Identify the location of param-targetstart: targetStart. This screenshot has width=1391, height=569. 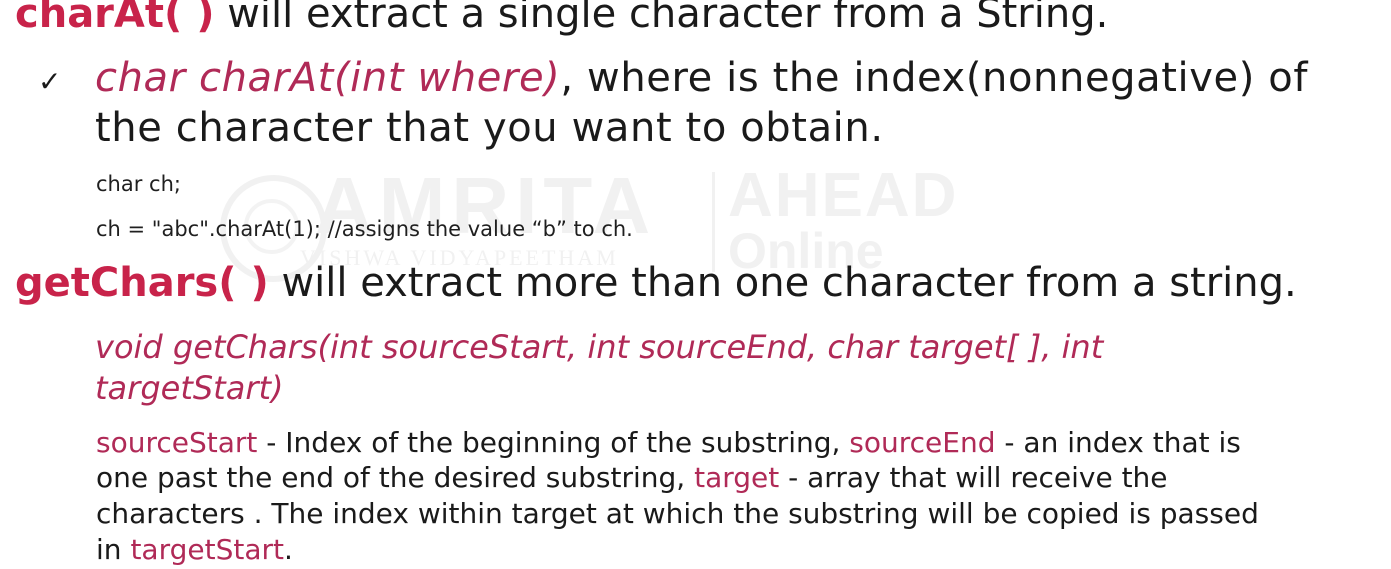
(207, 549).